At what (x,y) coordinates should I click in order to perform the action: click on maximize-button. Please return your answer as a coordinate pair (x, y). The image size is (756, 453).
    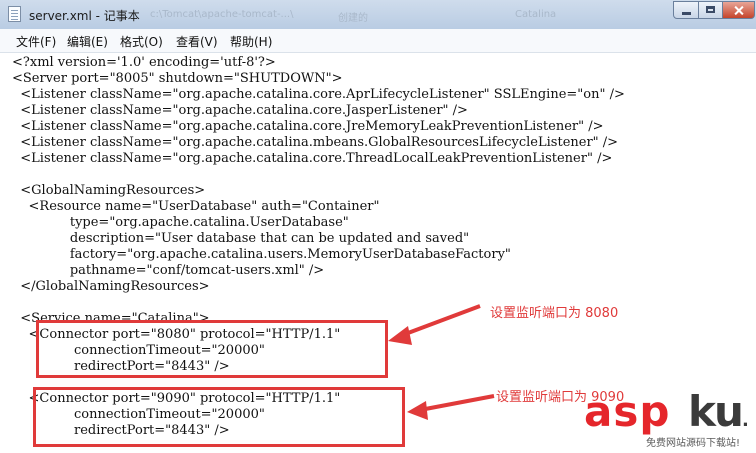
    Looking at the image, I should click on (710, 10).